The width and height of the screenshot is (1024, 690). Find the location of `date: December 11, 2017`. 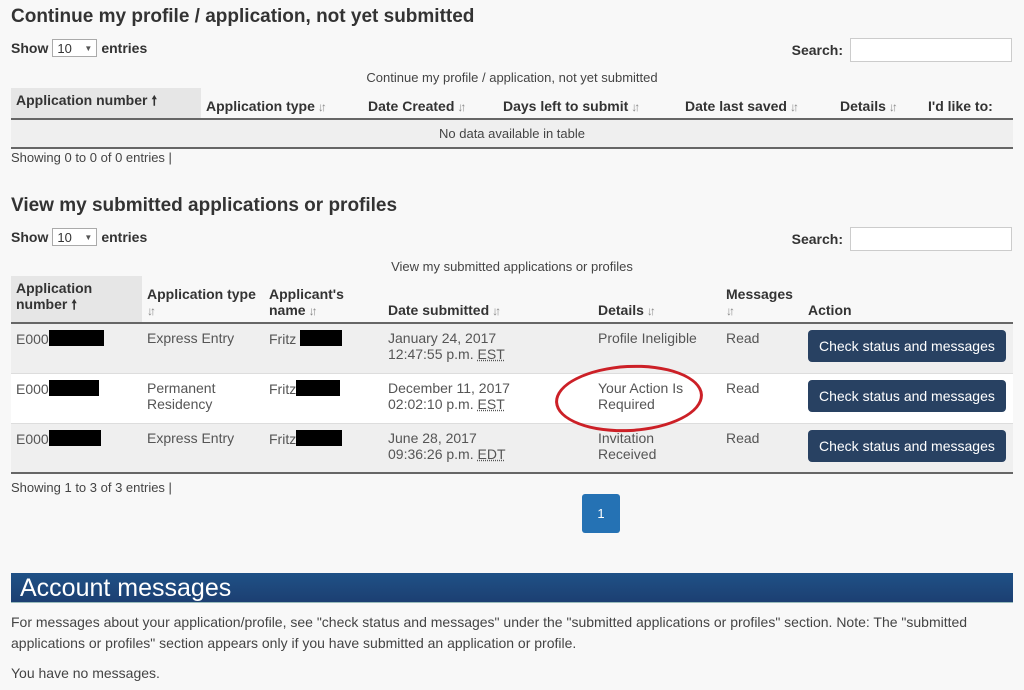

date: December 11, 2017 is located at coordinates (449, 387).